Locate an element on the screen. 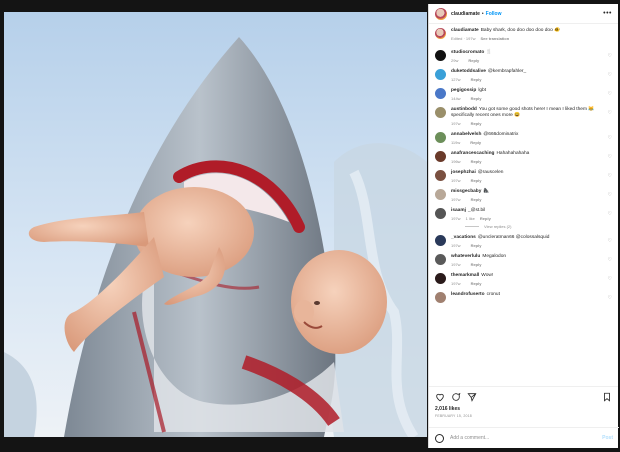 The image size is (620, 452). post-date: FEBRUARY 15, 2018 is located at coordinates (453, 416).